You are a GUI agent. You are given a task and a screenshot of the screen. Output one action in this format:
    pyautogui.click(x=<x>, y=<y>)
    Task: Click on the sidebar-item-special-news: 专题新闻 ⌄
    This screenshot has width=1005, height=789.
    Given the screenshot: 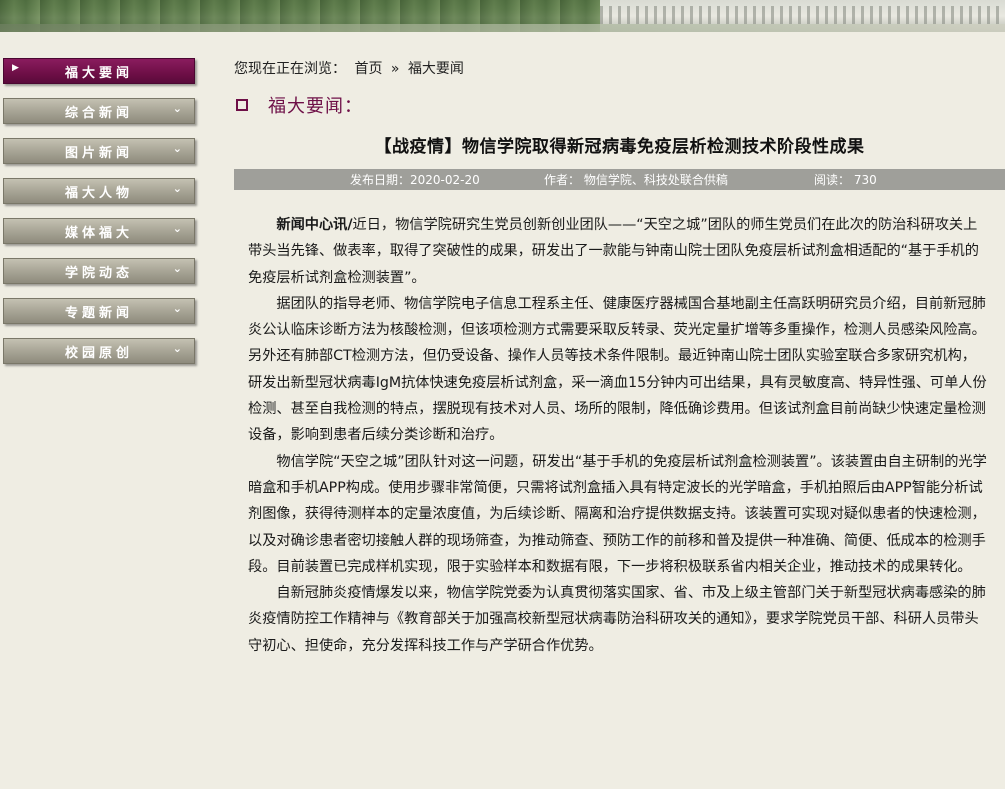 What is the action you would take?
    pyautogui.click(x=99, y=311)
    